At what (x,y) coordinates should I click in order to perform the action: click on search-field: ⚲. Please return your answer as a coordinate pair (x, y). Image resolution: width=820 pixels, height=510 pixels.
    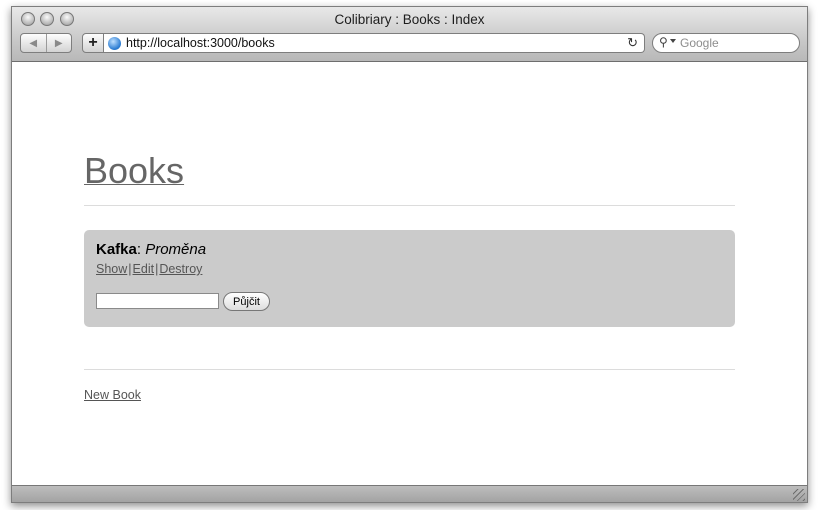
    Looking at the image, I should click on (726, 43).